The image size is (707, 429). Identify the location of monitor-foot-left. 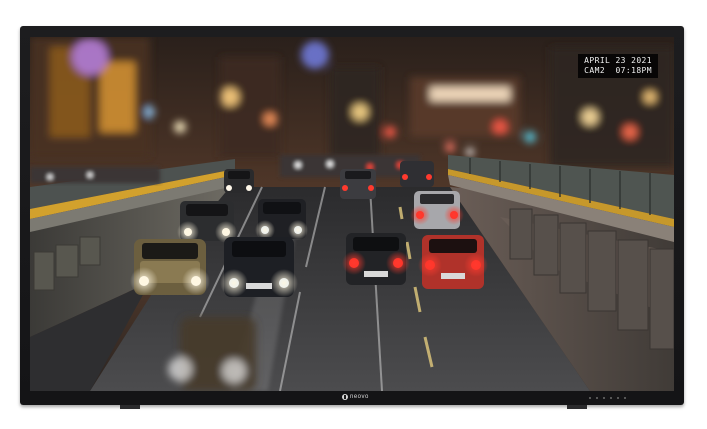
(130, 407).